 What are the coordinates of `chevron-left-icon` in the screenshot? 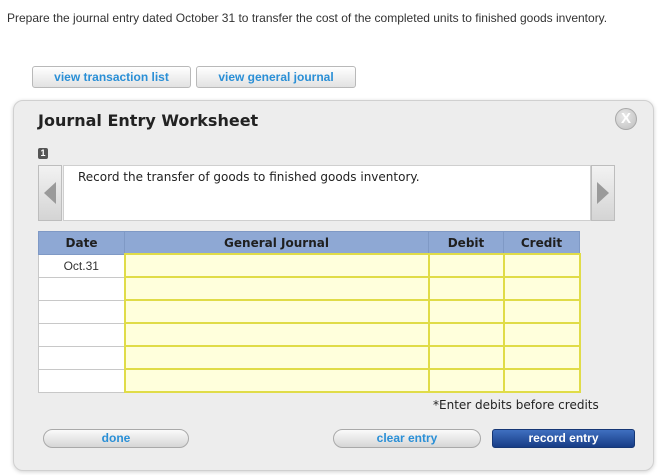 It's located at (50, 193).